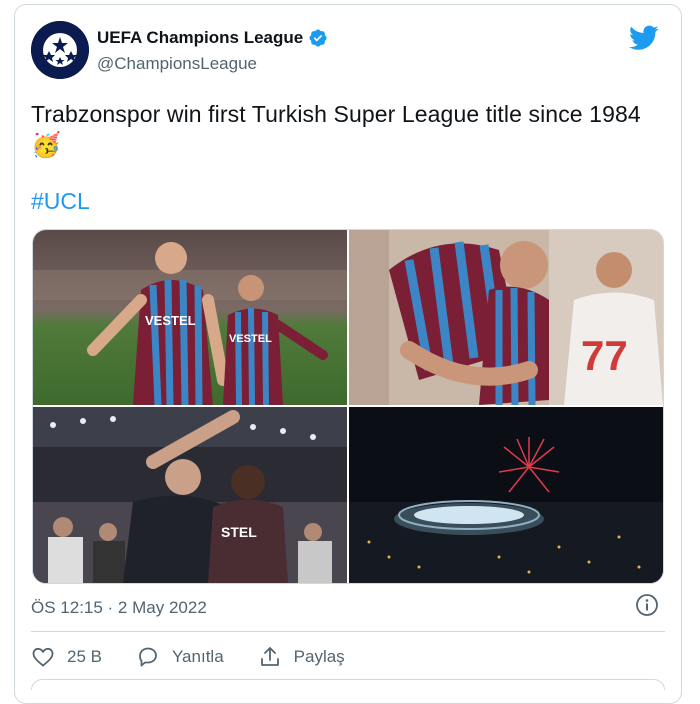  I want to click on author-handle: @ChampionsLeague, so click(177, 64).